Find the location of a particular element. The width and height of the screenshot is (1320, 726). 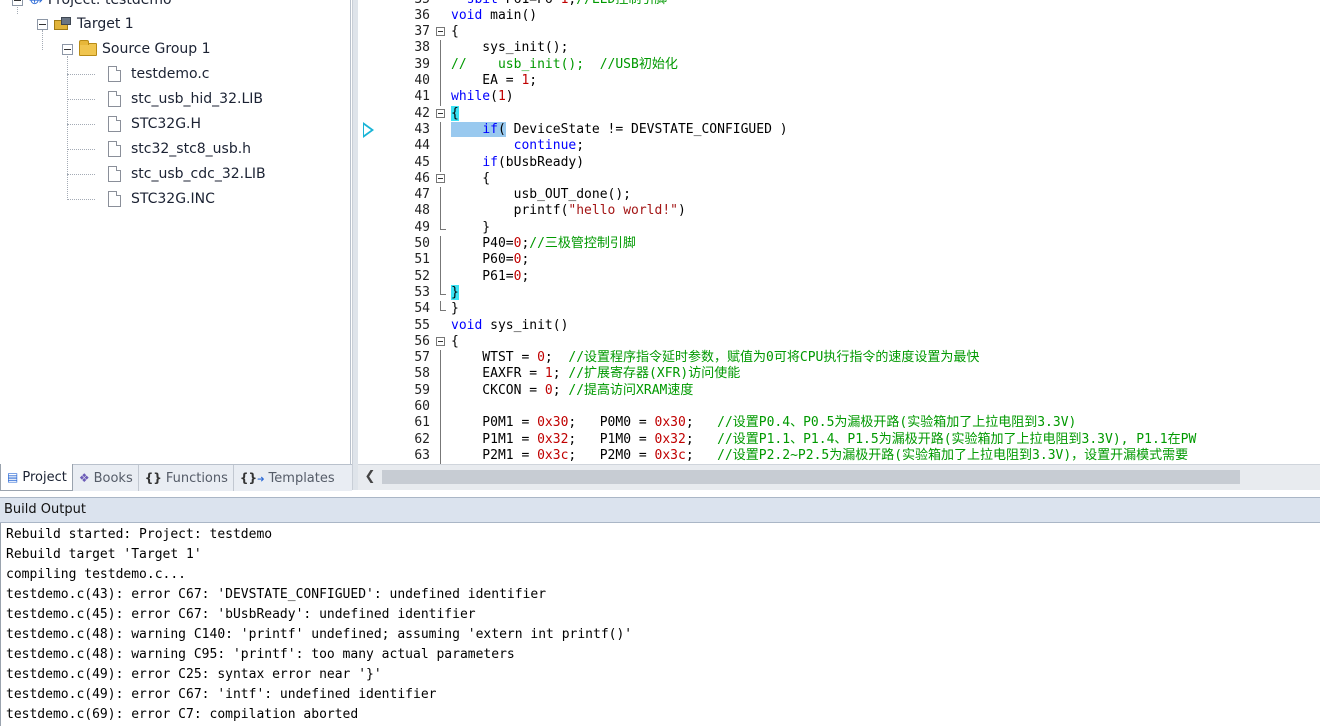

tree-item-source-group: Source Group 1 is located at coordinates (136, 49).